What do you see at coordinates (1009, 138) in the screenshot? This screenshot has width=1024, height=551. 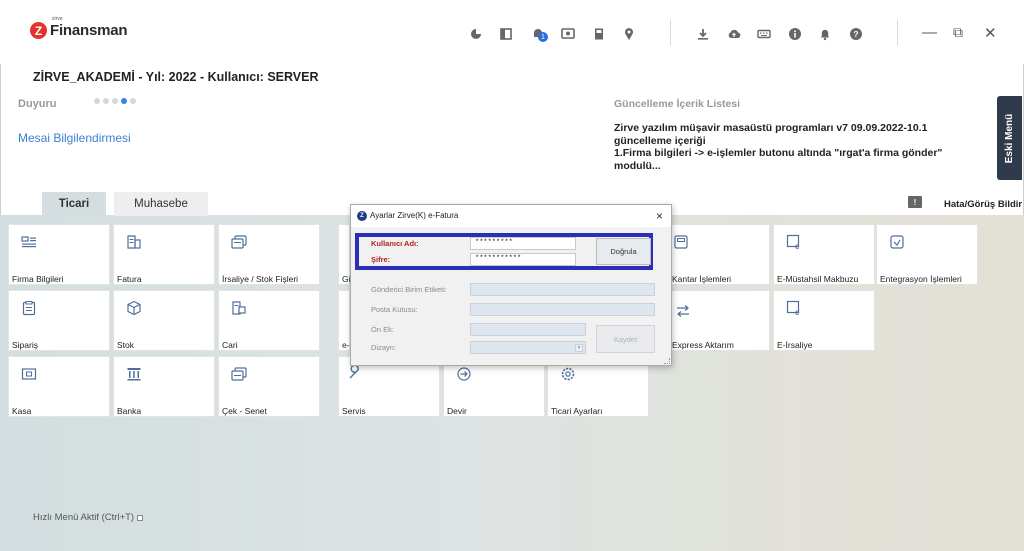 I see `old-menu-button: Eski Menü` at bounding box center [1009, 138].